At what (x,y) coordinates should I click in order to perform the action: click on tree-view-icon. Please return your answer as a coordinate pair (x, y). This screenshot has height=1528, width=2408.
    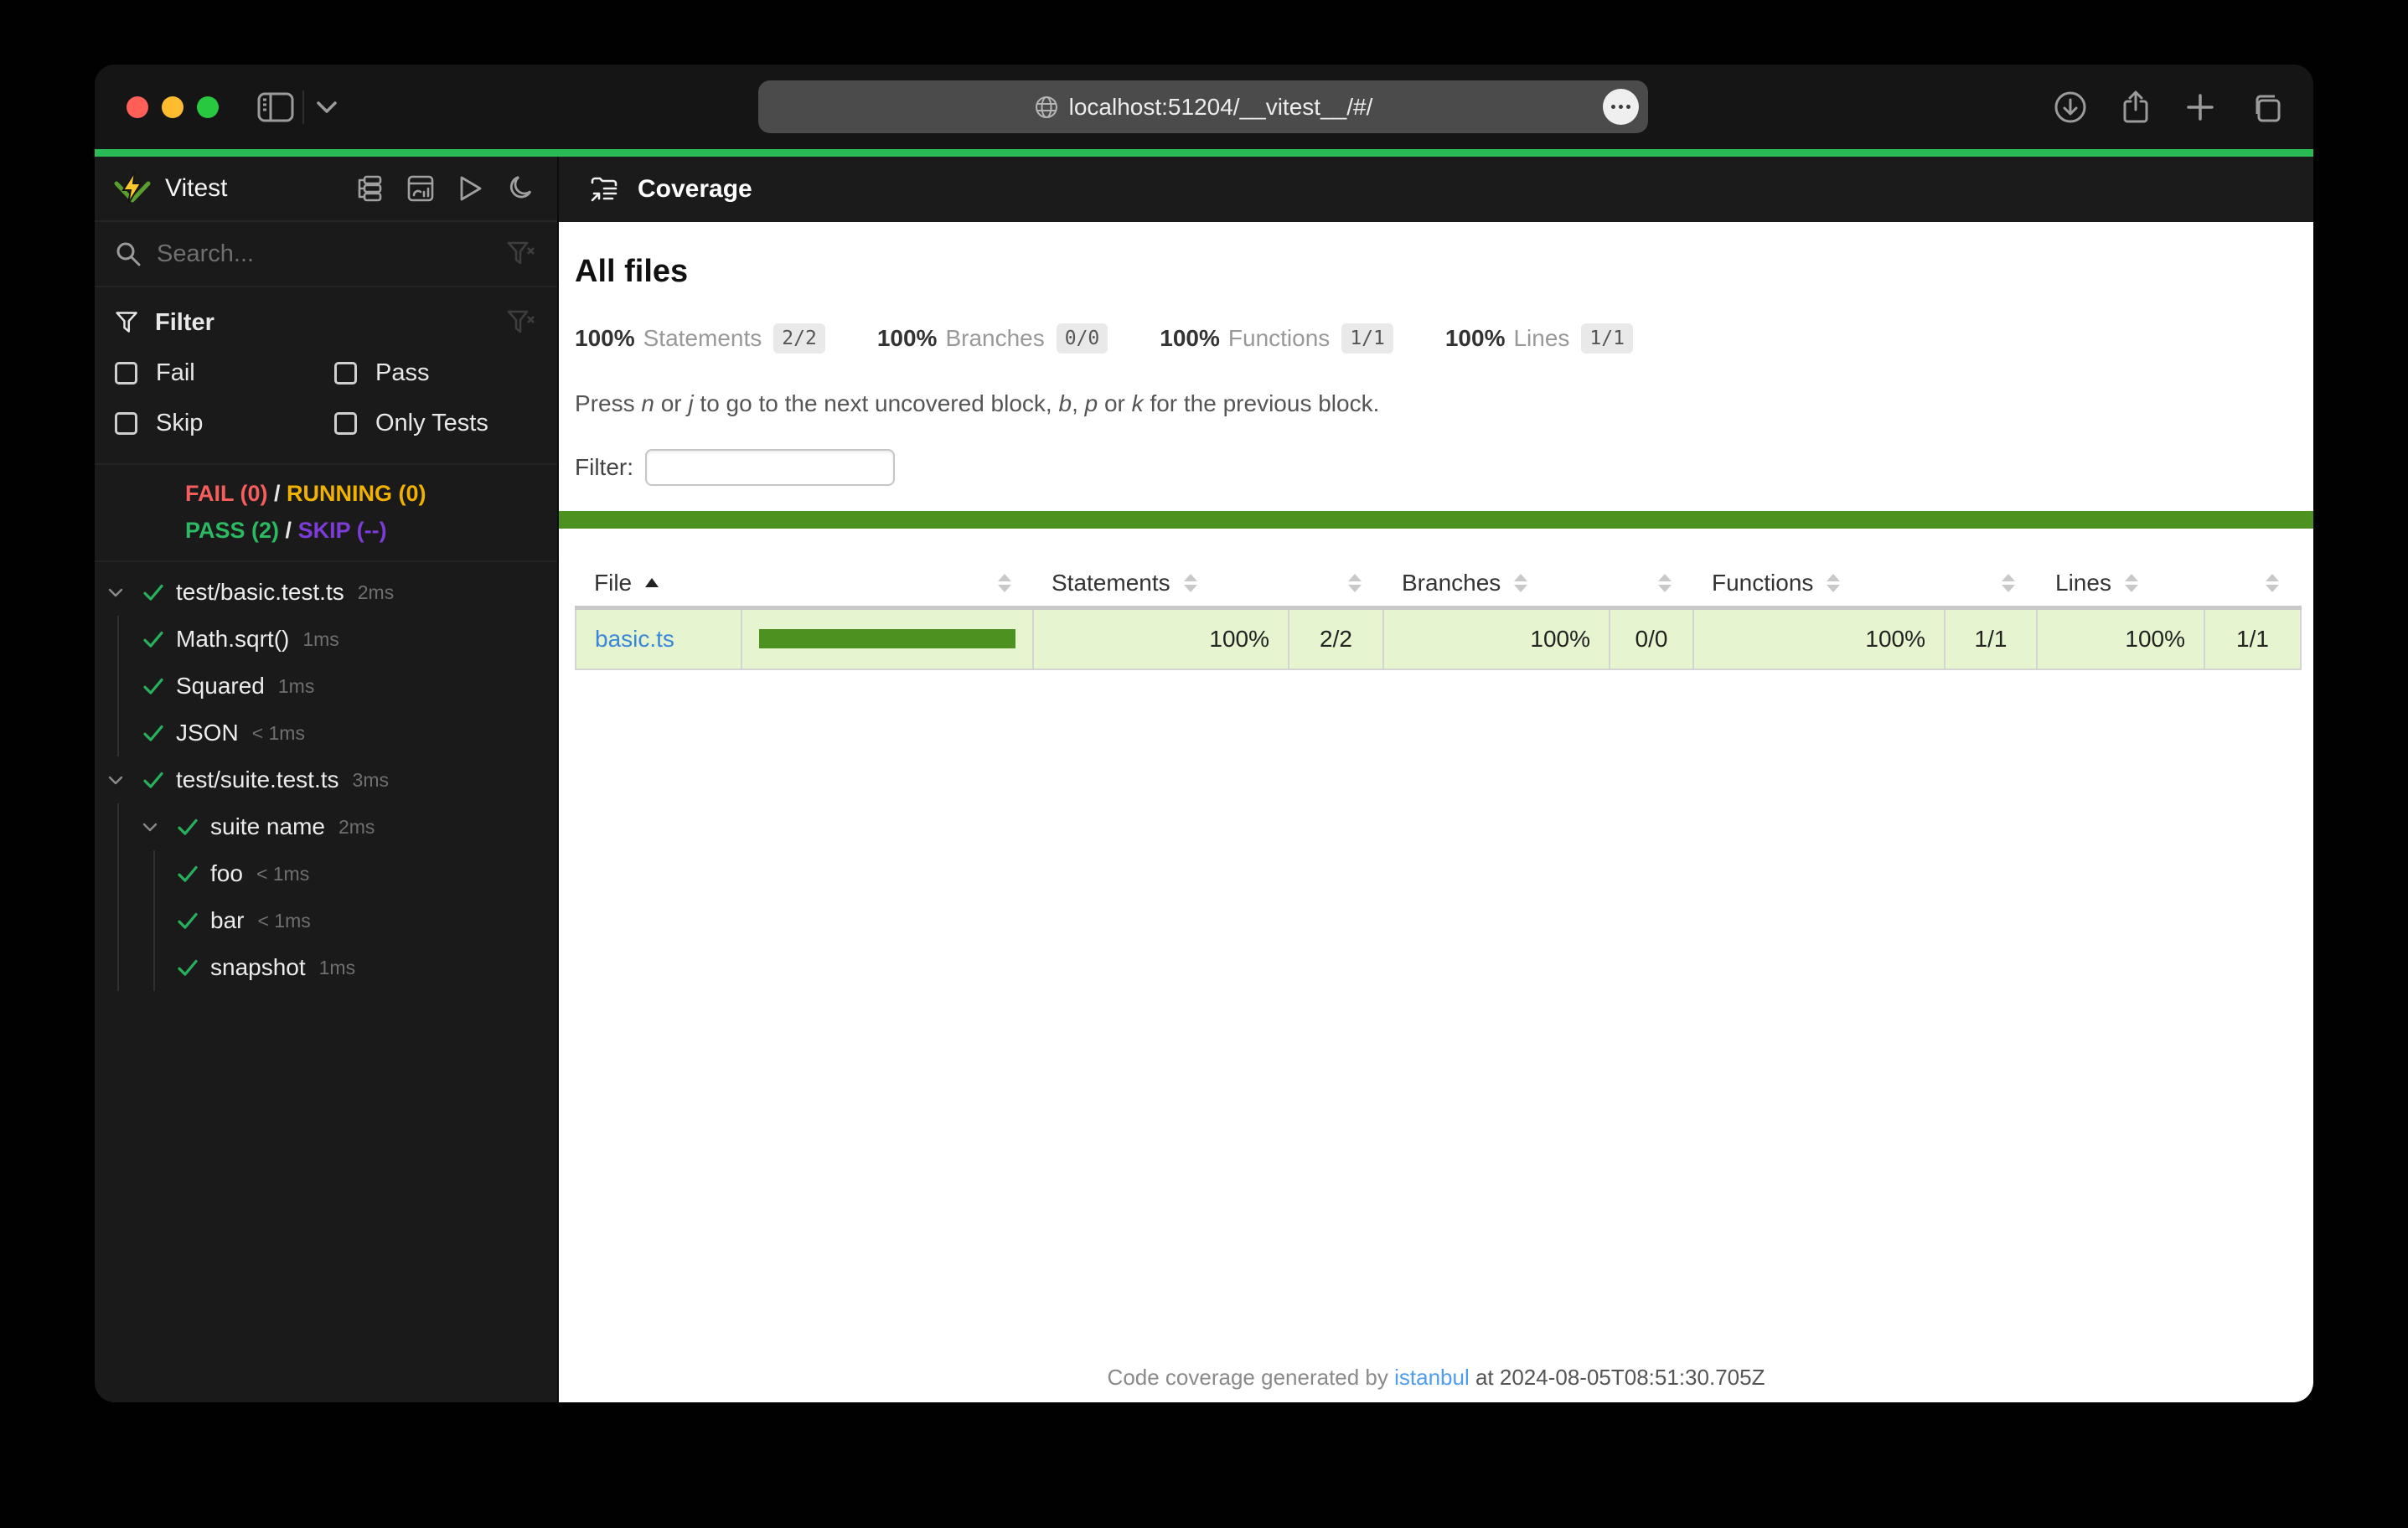
    Looking at the image, I should click on (369, 188).